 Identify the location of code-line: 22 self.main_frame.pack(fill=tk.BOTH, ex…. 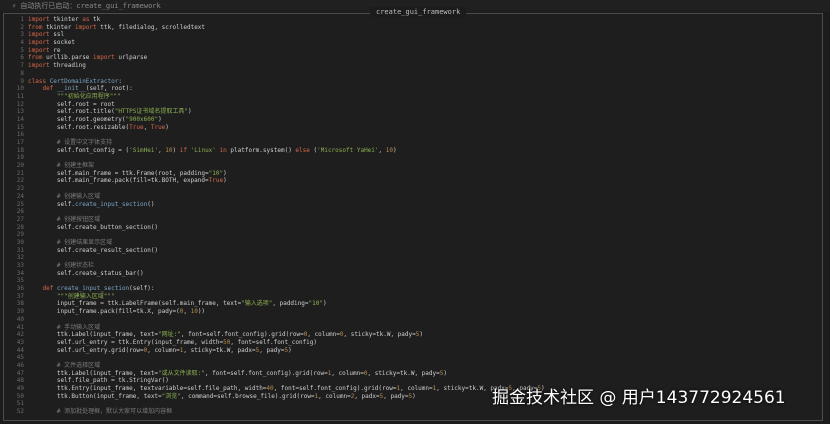
(409, 181).